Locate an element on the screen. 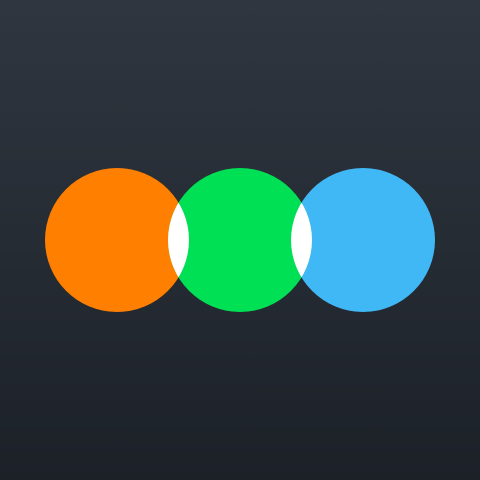 This screenshot has width=480, height=480. orange-circle is located at coordinates (117, 240).